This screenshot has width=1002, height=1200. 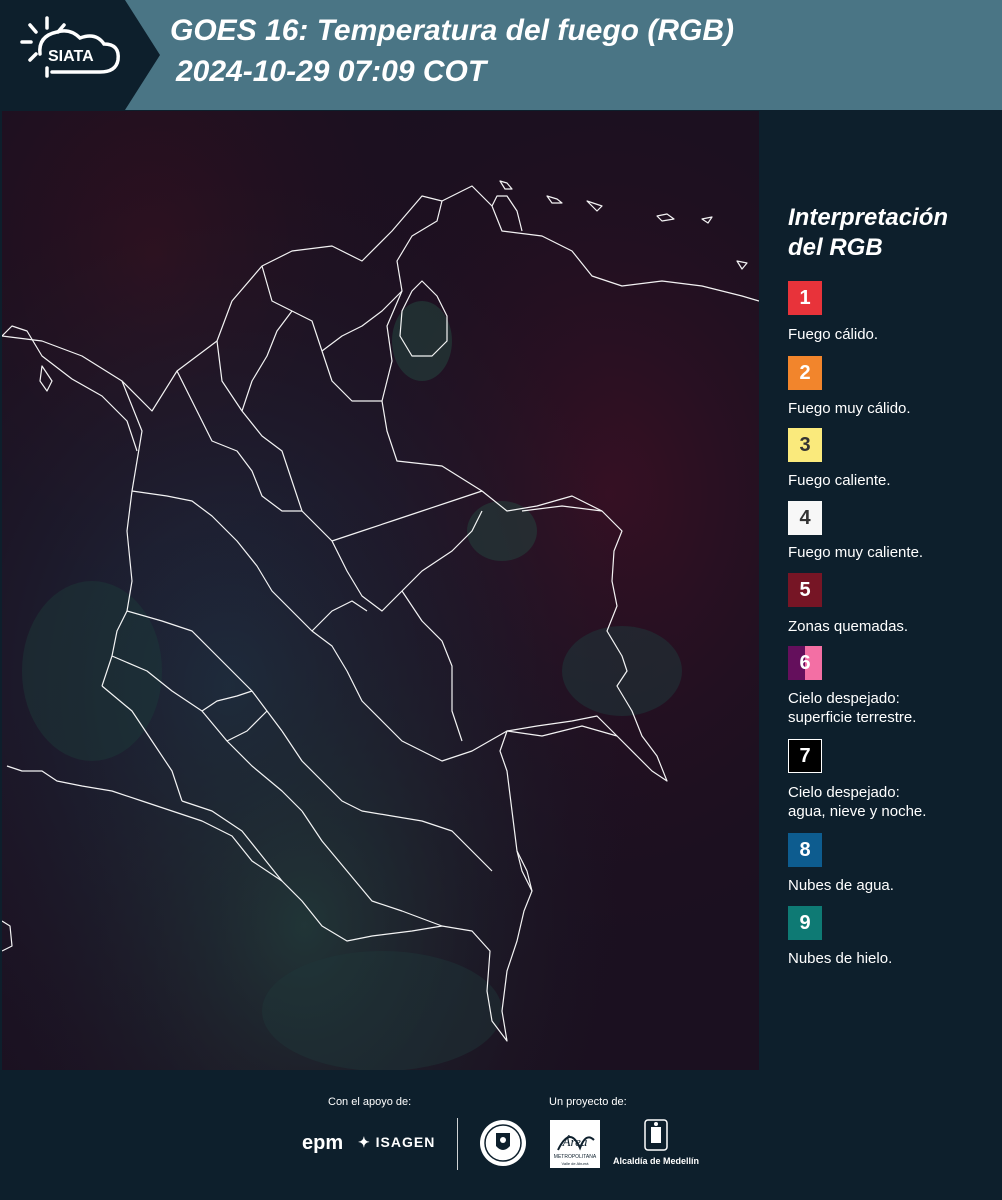 I want to click on legend-label-6: Cielo despejado: superficie terrestre., so click(x=893, y=708).